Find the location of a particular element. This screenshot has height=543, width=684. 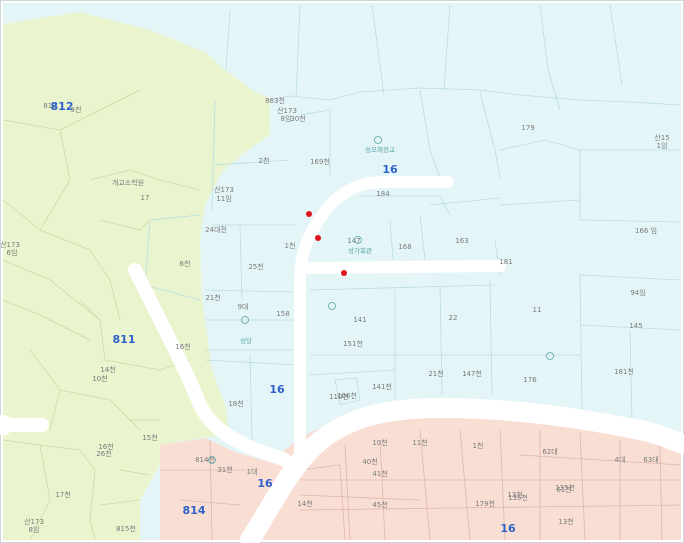

parcel-label: 179 is located at coordinates (527, 128).